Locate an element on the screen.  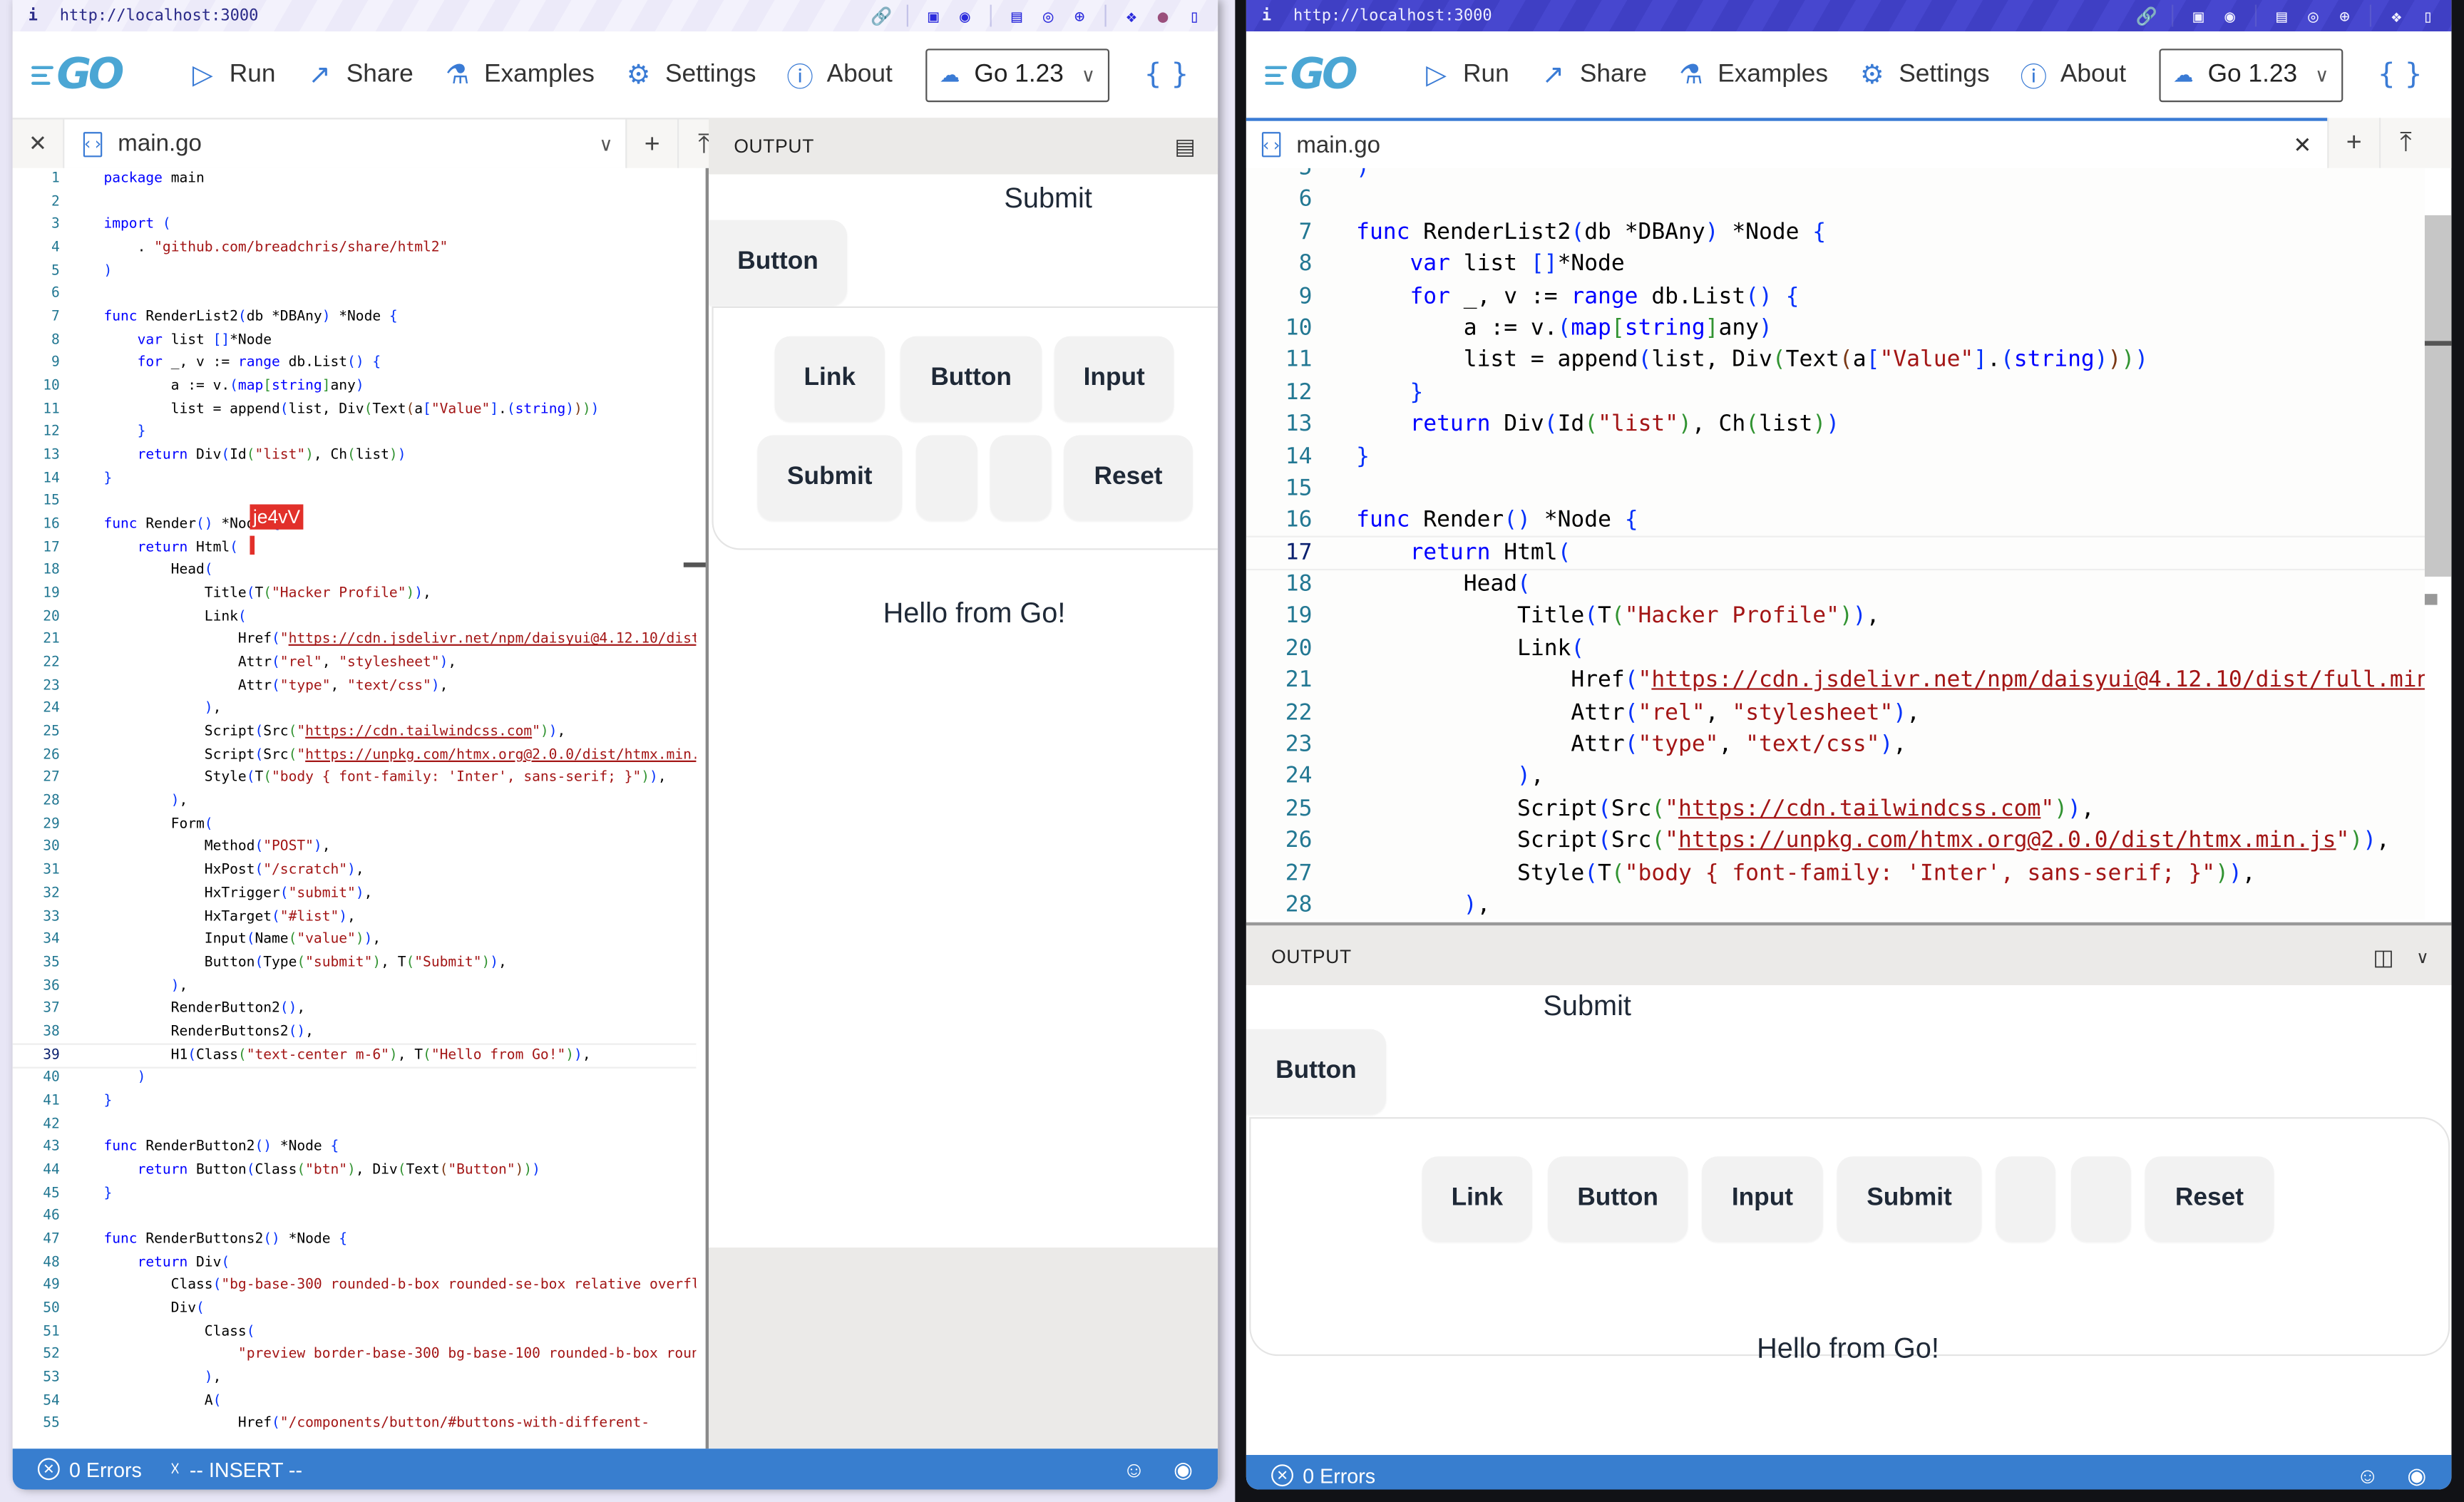
examples-button: ⚗ Examples is located at coordinates (1752, 75).